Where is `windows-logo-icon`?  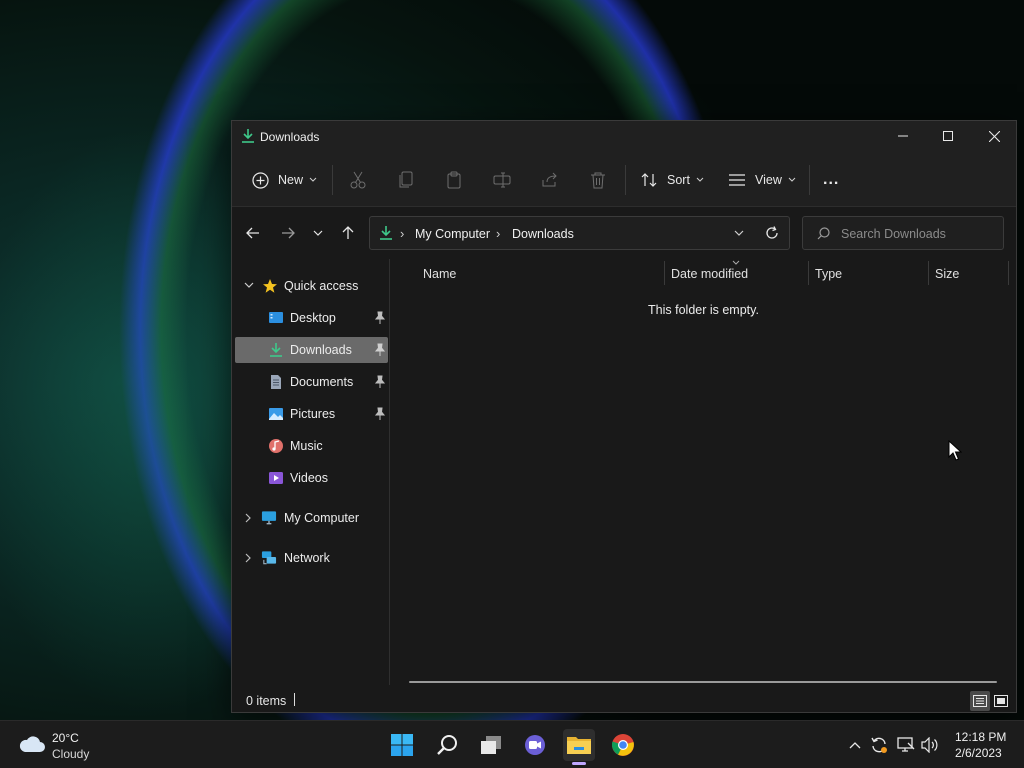 windows-logo-icon is located at coordinates (402, 745).